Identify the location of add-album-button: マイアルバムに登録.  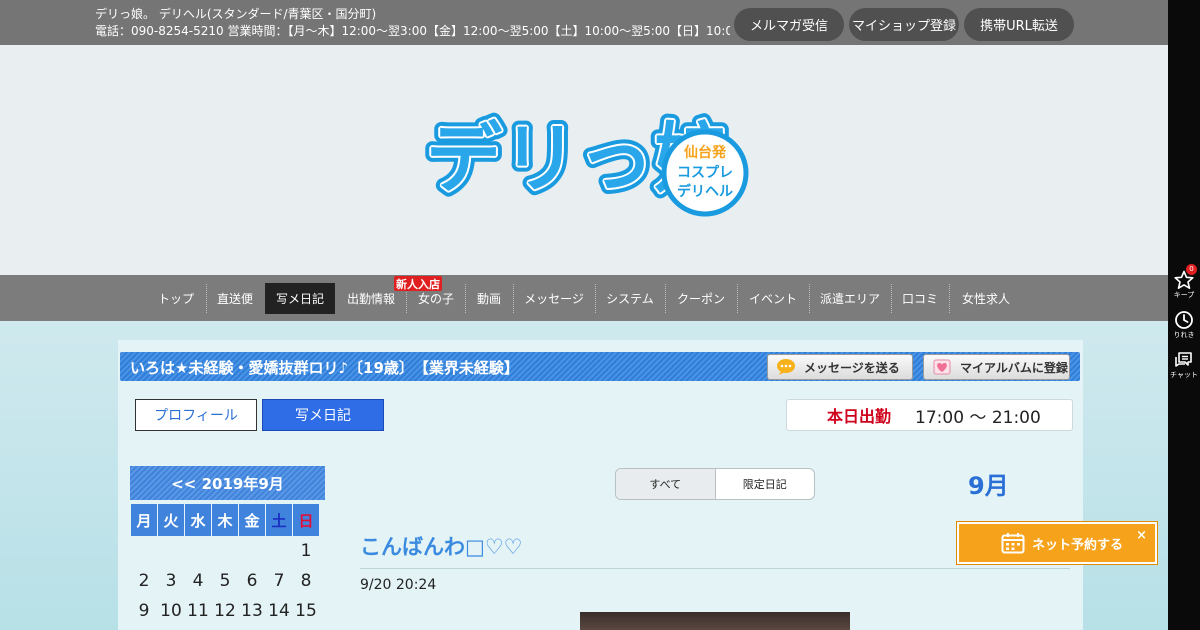
(996, 367).